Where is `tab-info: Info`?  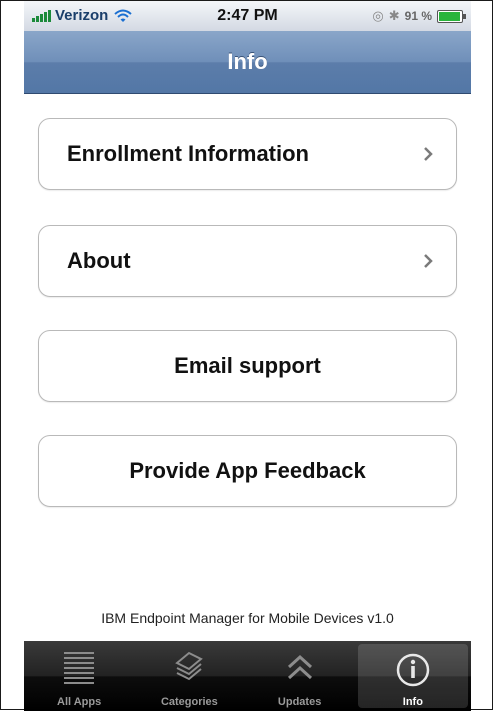
tab-info: Info is located at coordinates (412, 676).